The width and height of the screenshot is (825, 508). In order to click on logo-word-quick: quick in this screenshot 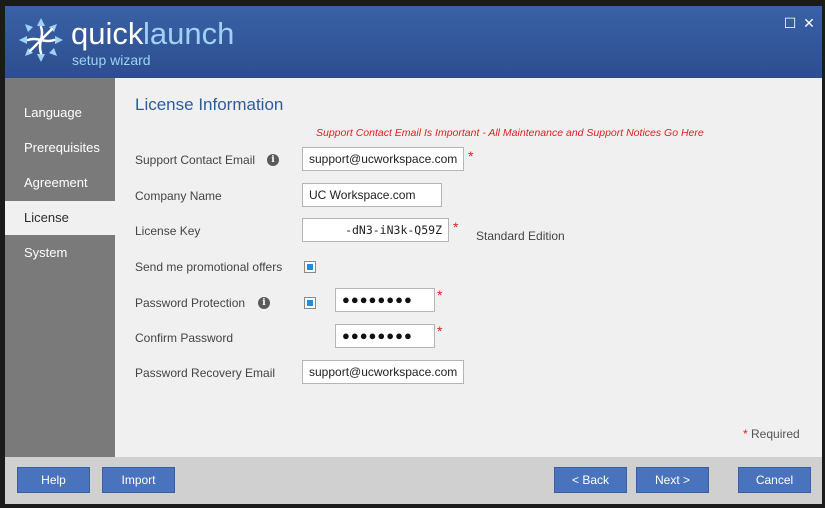, I will do `click(107, 33)`.